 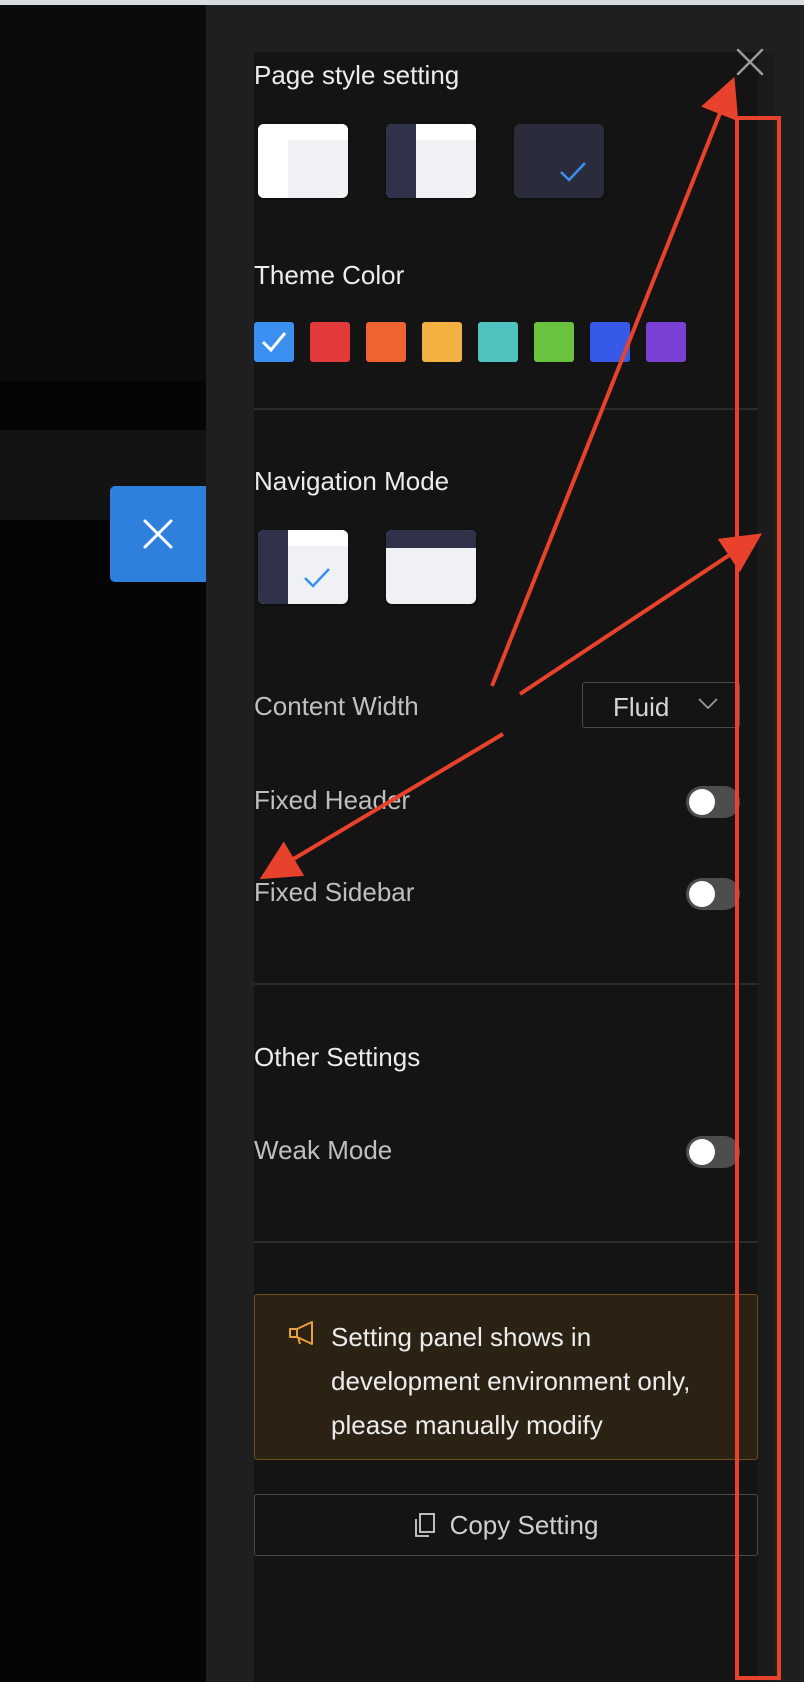 I want to click on content-width-label: Content Width, so click(x=336, y=706).